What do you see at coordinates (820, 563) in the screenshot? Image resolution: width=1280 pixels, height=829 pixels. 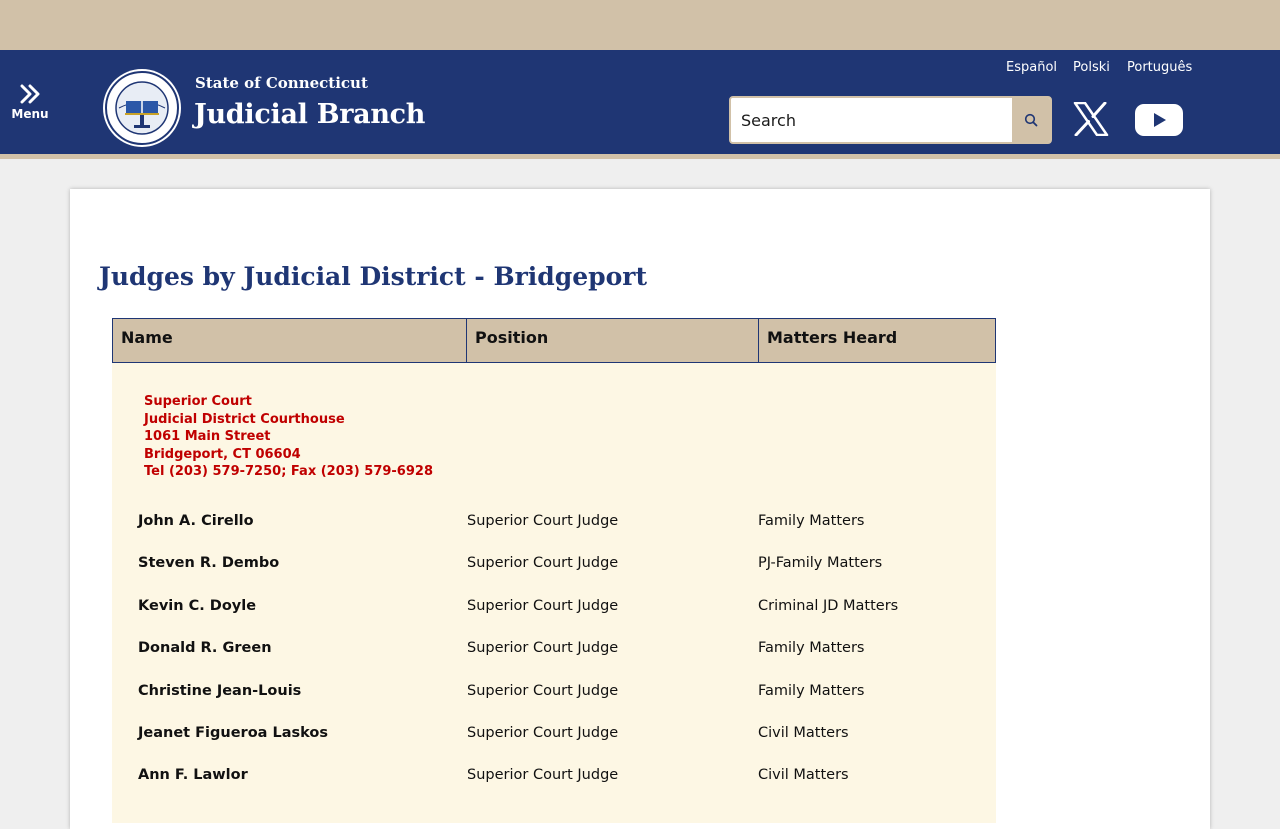 I see `matters-heard: PJ-Family Matters` at bounding box center [820, 563].